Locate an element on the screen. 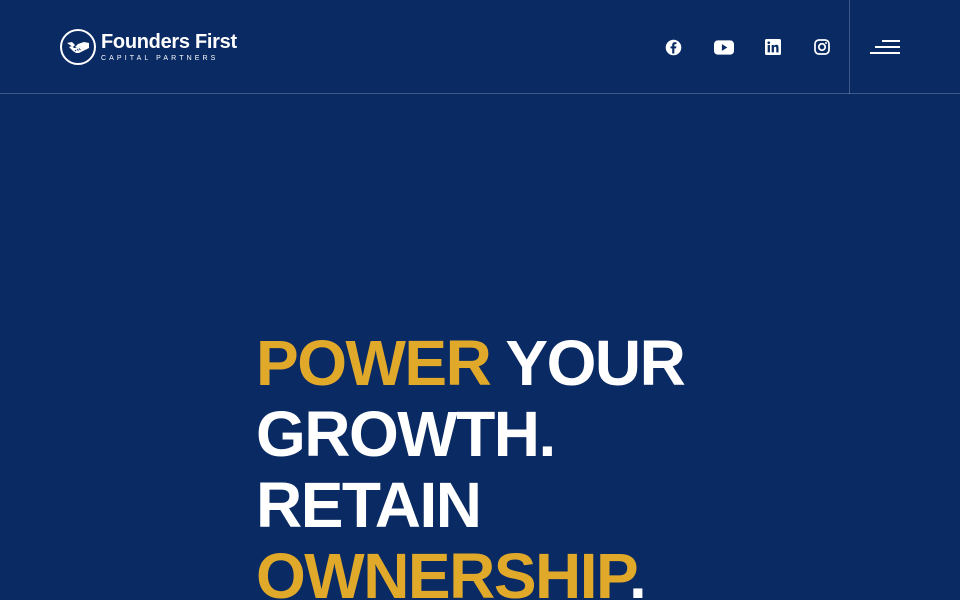  linkedin-link is located at coordinates (773, 47).